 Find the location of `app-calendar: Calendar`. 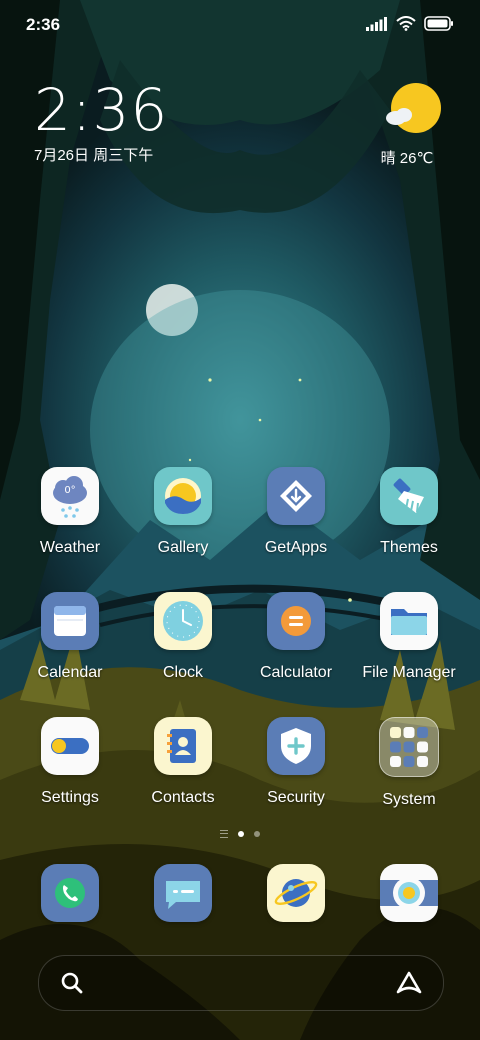

app-calendar: Calendar is located at coordinates (70, 637).